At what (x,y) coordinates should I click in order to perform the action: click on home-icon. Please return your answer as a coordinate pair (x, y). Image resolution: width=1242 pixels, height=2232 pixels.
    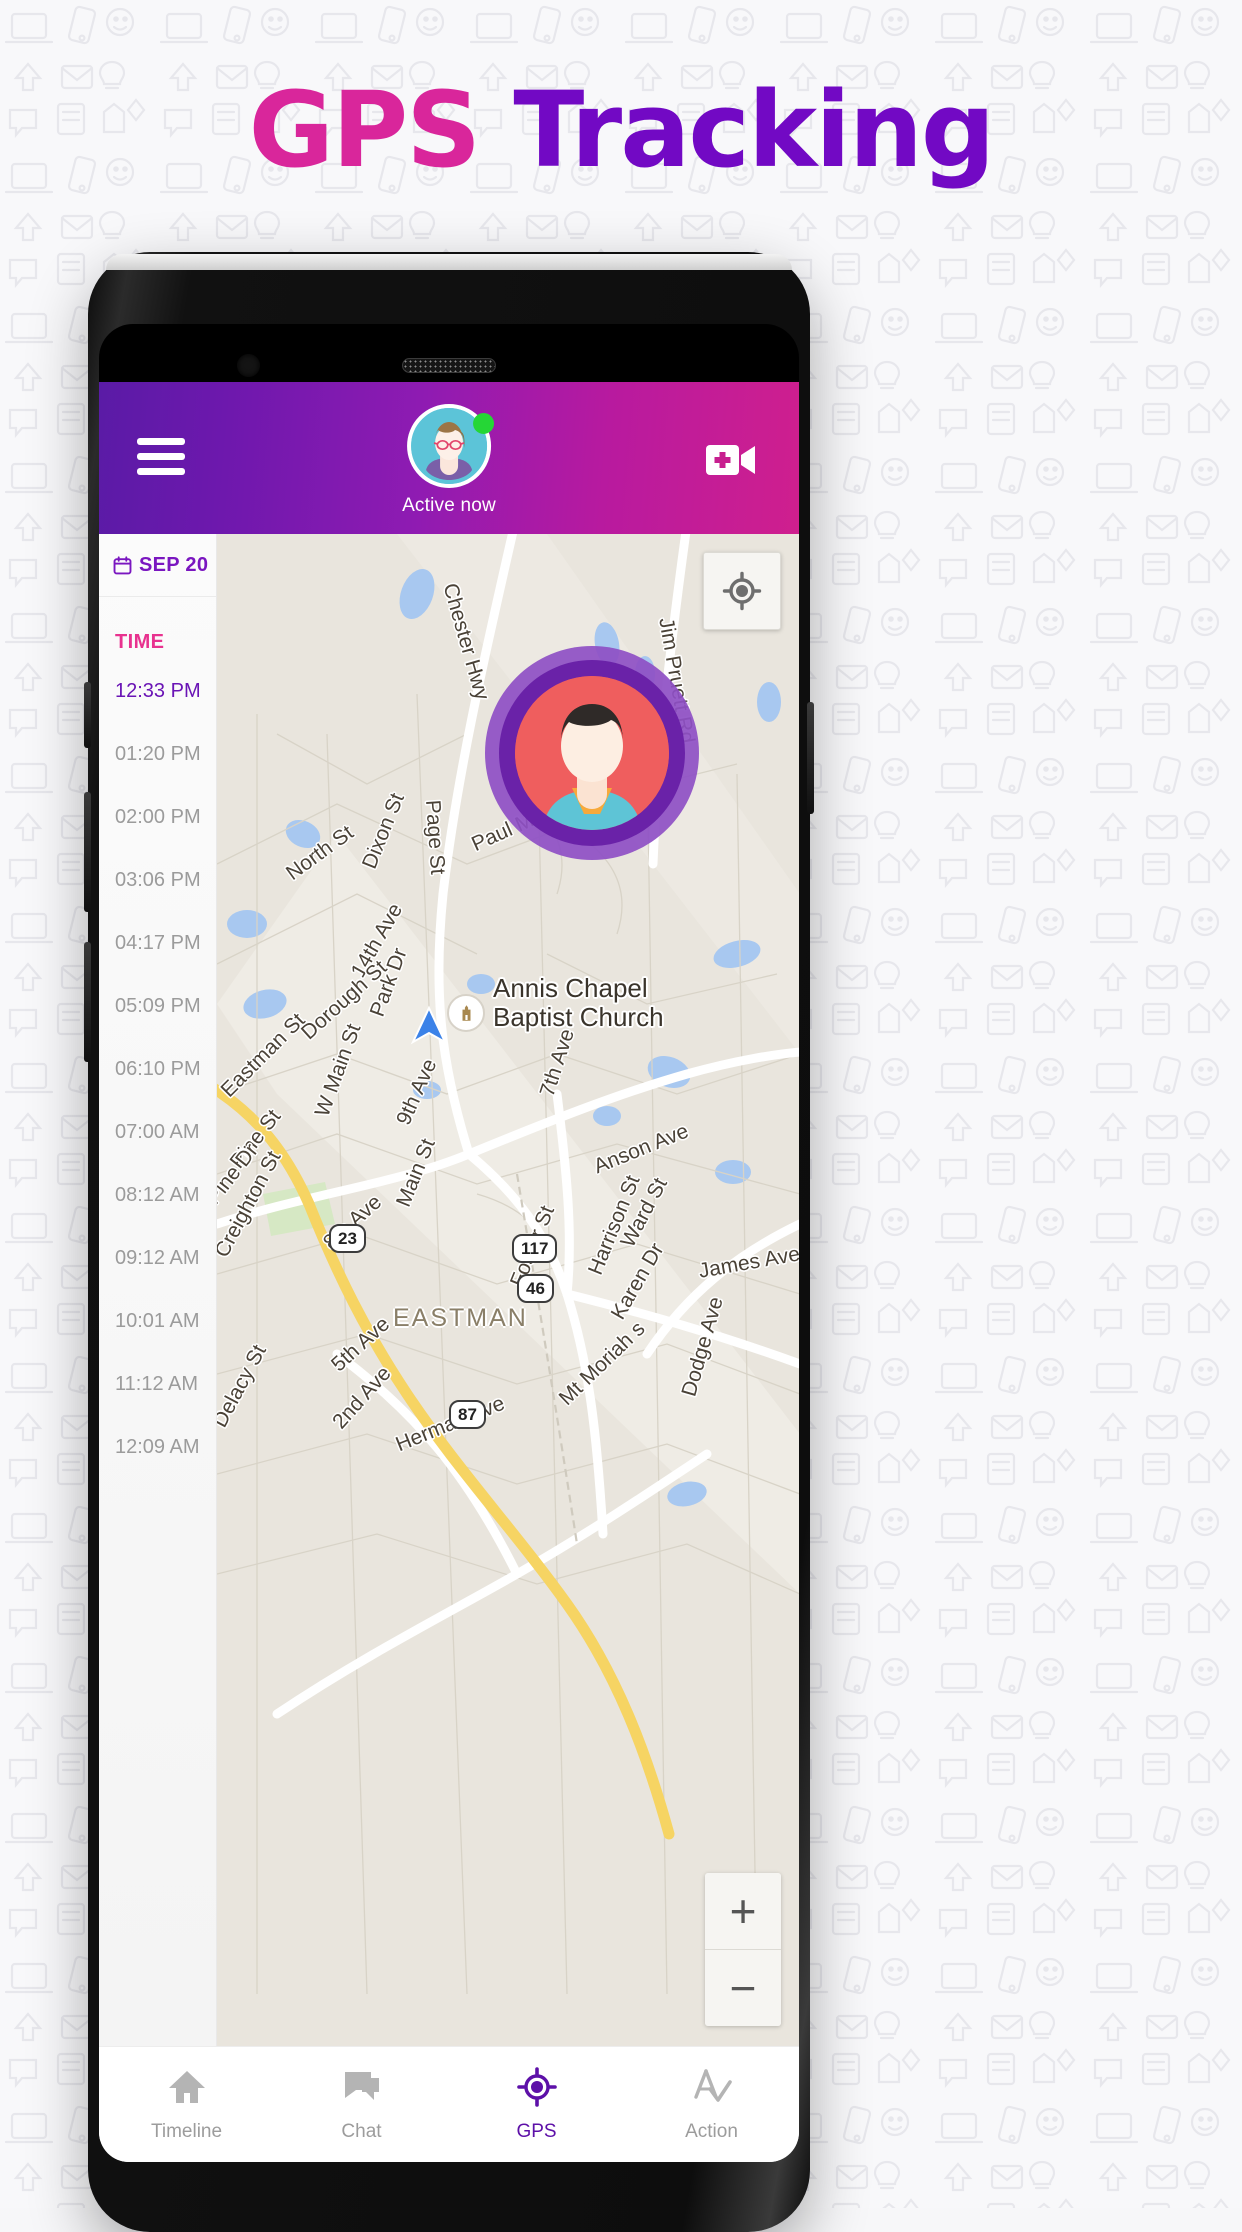
    Looking at the image, I should click on (187, 2089).